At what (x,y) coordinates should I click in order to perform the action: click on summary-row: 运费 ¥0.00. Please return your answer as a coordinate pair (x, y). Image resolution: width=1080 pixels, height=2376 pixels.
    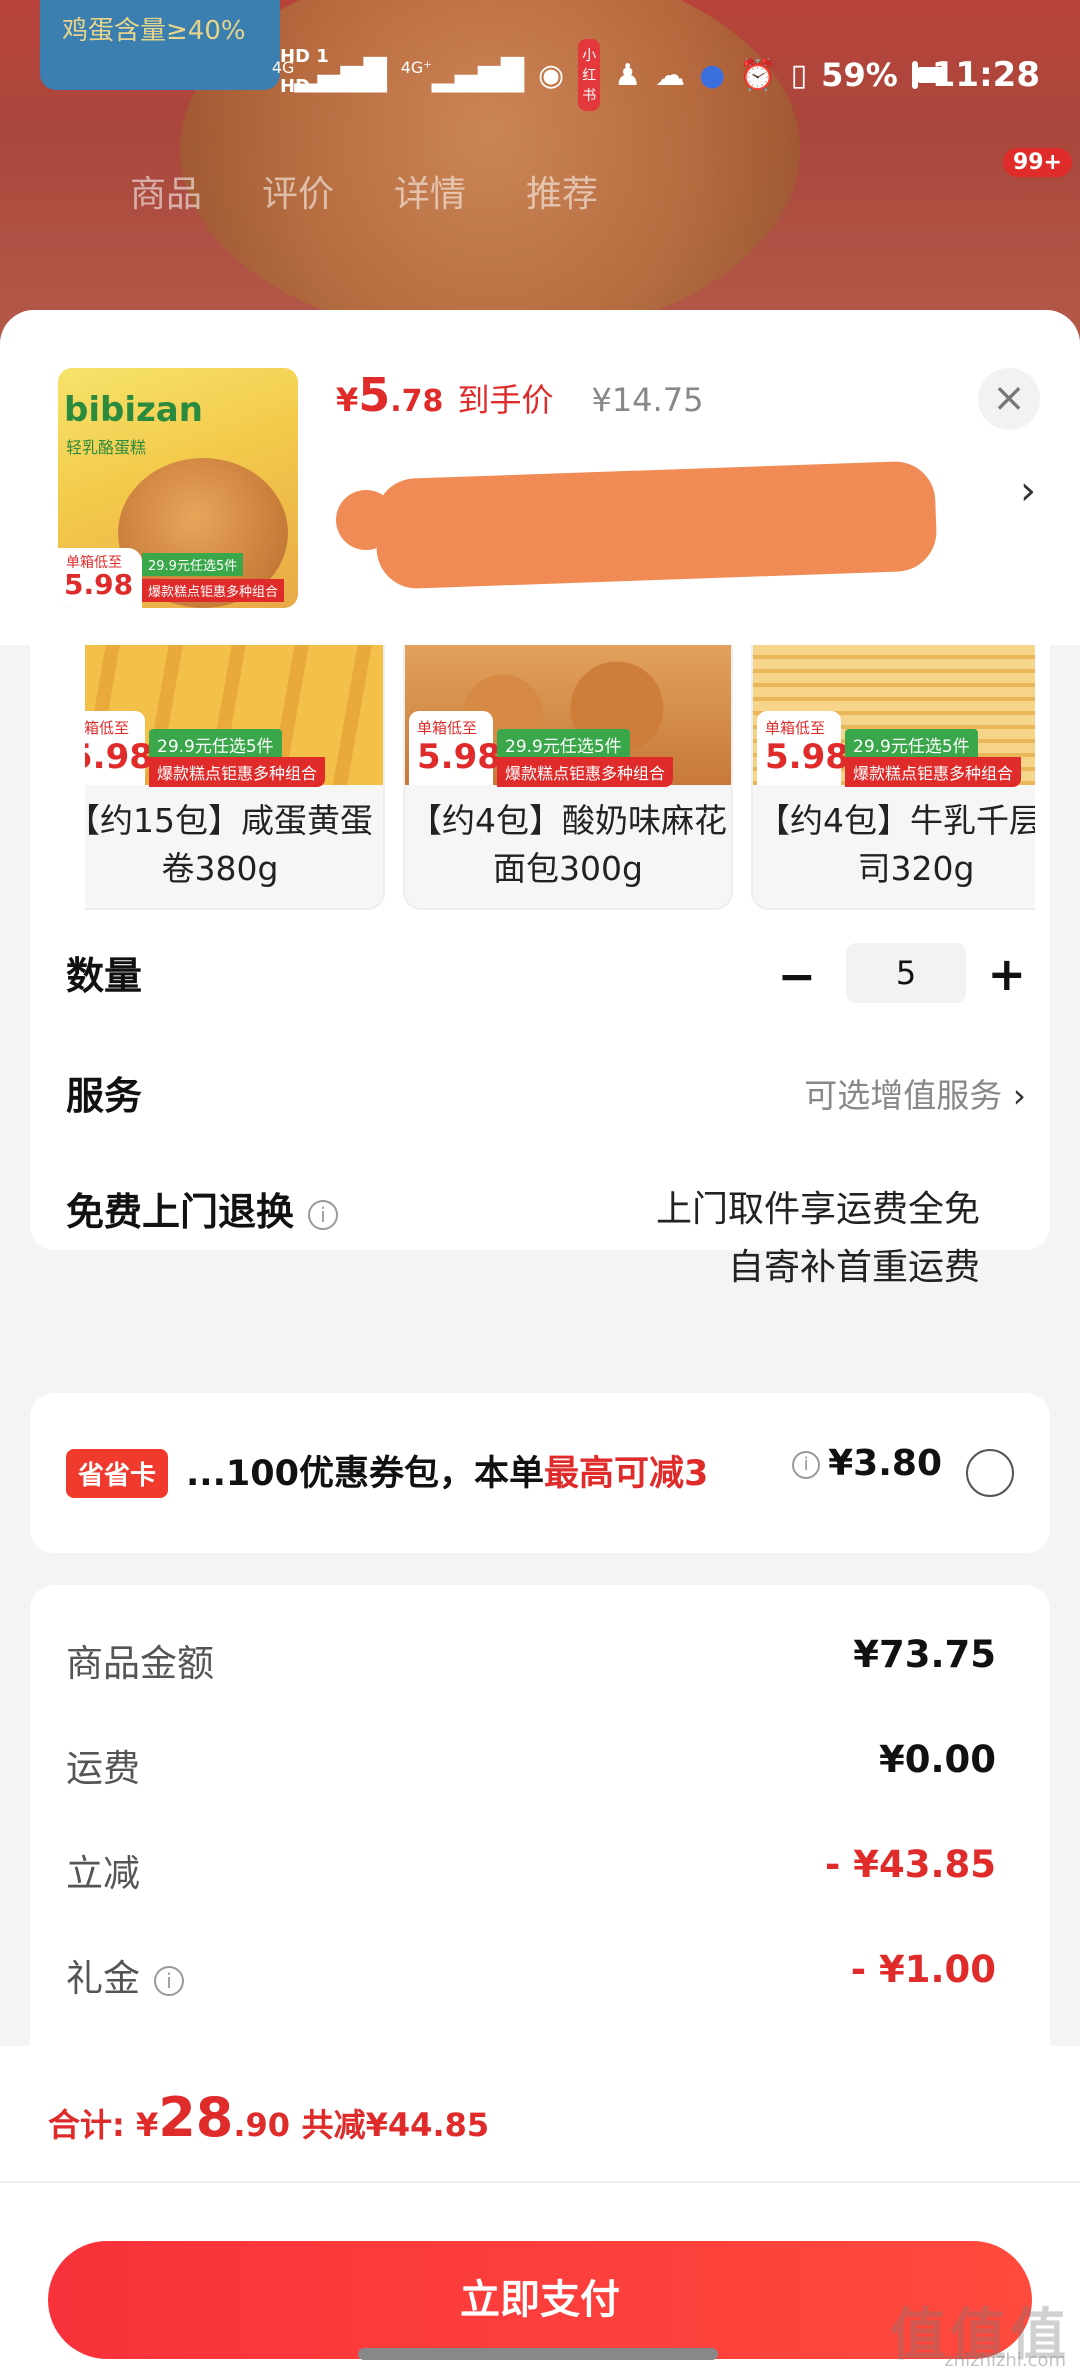
    Looking at the image, I should click on (531, 1768).